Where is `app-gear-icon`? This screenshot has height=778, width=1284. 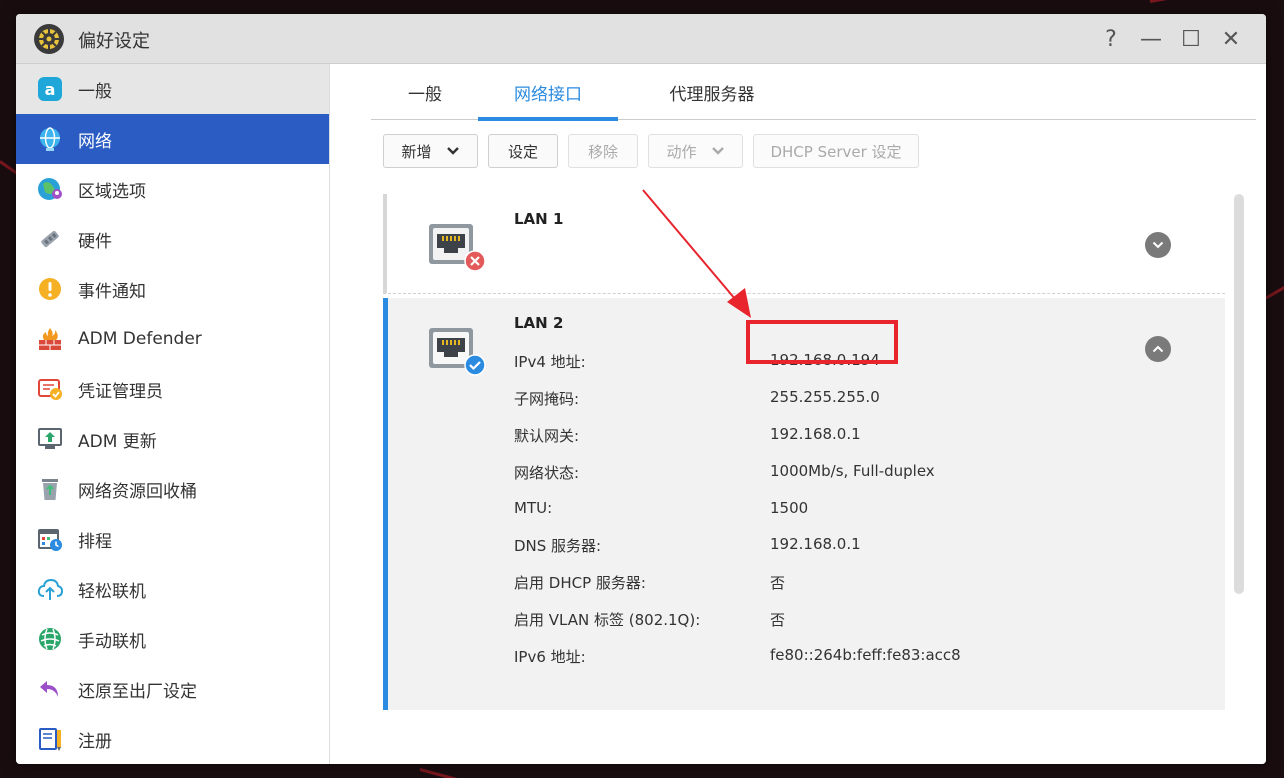 app-gear-icon is located at coordinates (49, 39).